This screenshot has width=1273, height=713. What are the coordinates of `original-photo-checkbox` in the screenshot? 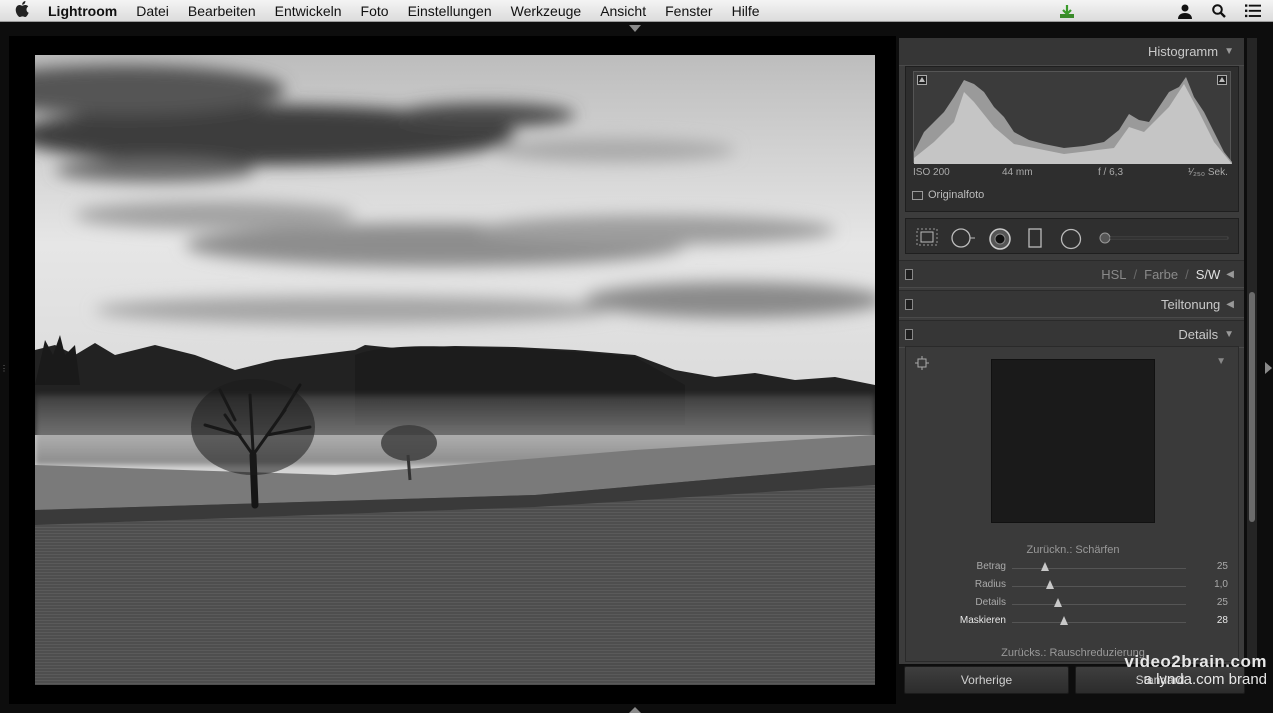 It's located at (917, 195).